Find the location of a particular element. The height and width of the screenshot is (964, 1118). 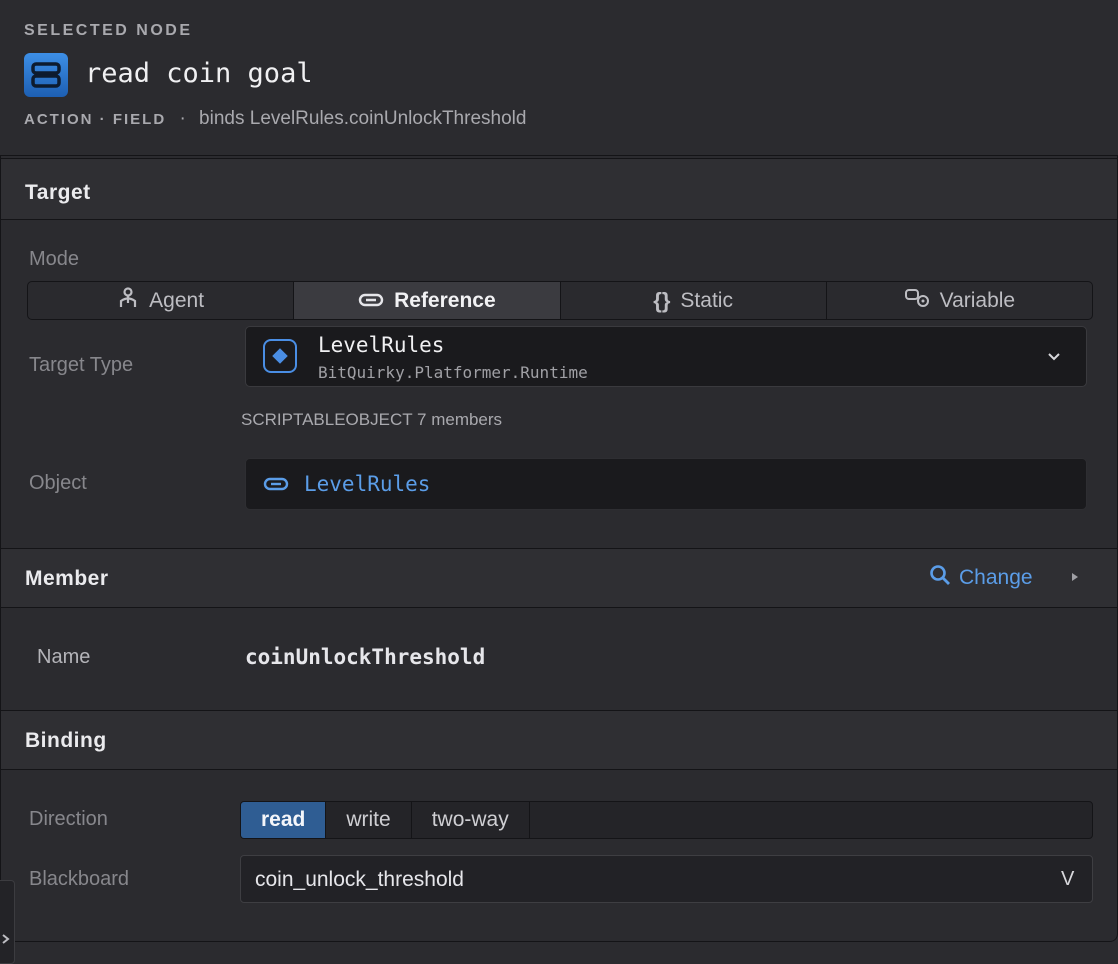

direction-bar-fill is located at coordinates (811, 820).